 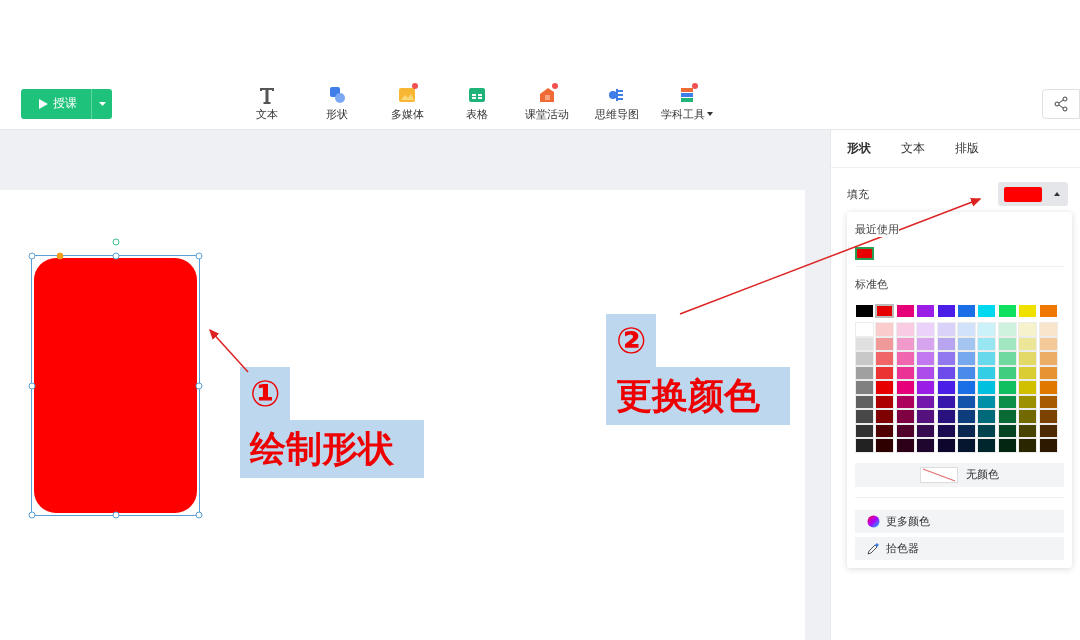 What do you see at coordinates (265, 393) in the screenshot?
I see `step-number: ①` at bounding box center [265, 393].